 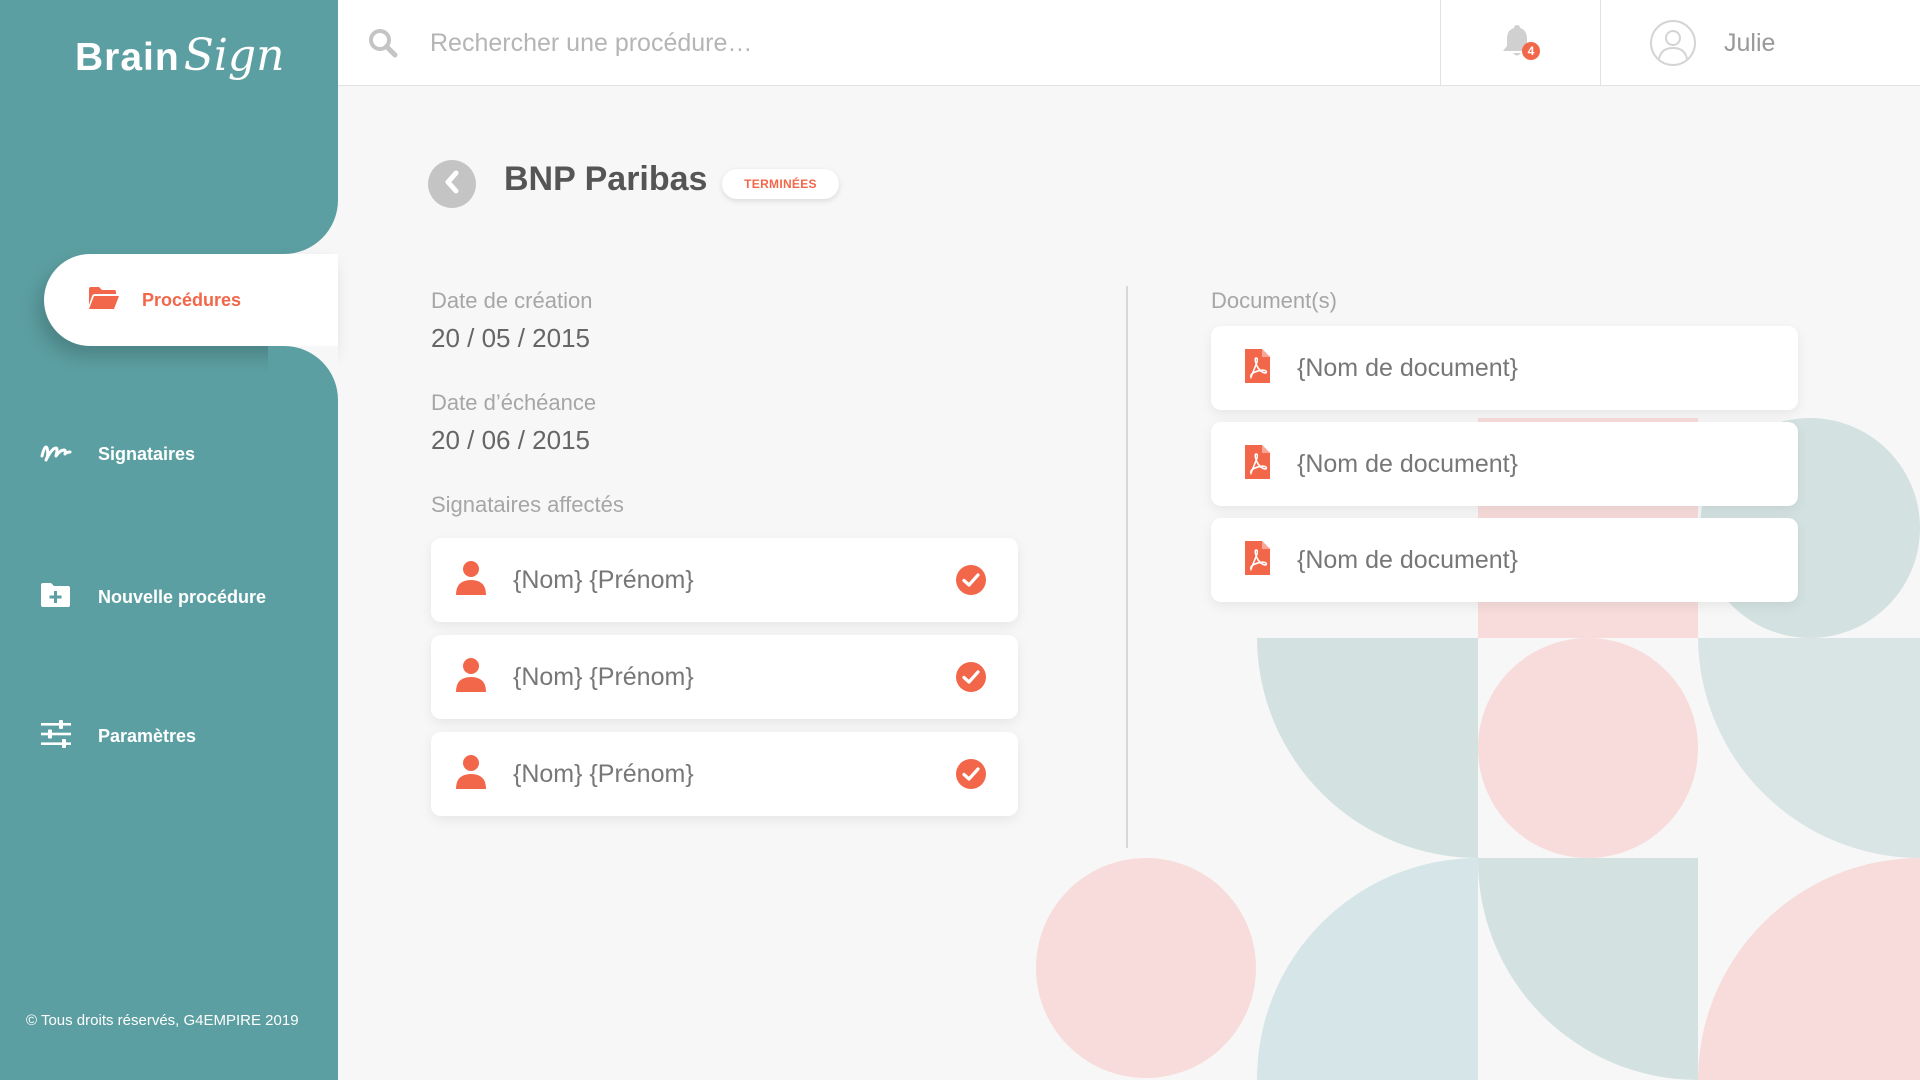 I want to click on logo-brain-text: Brain, so click(x=127, y=57).